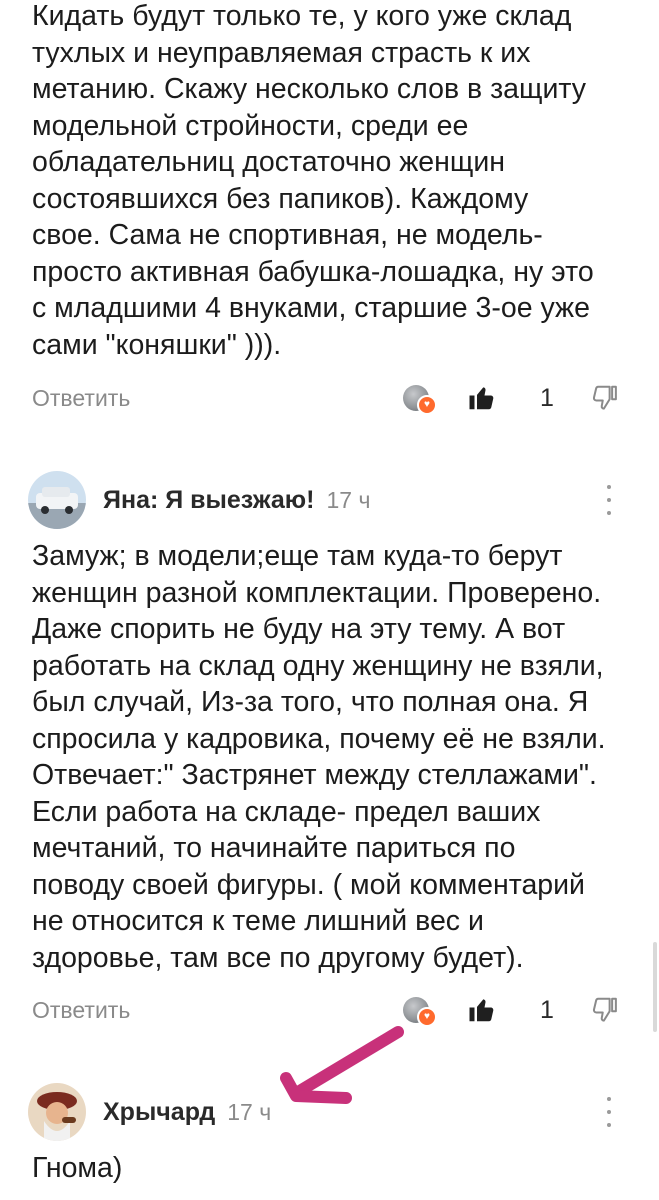 The image size is (659, 1200). Describe the element at coordinates (159, 1112) in the screenshot. I see `author-name: Хрычард` at that location.